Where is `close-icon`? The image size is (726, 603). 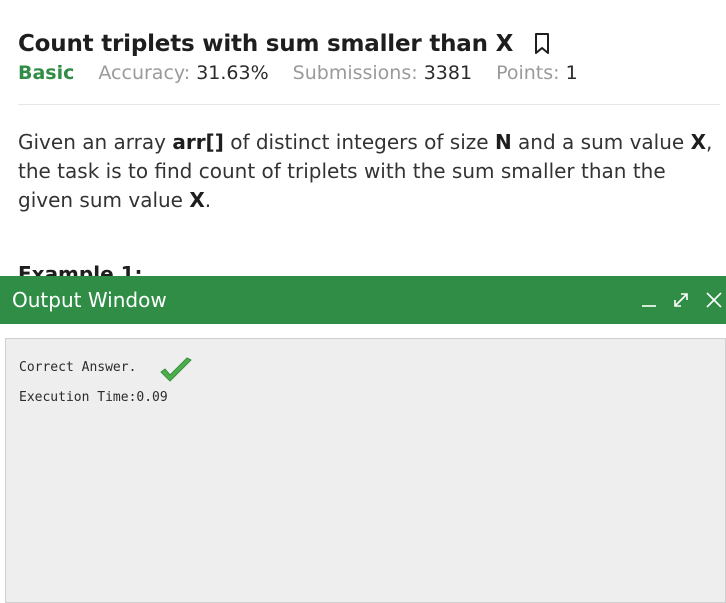 close-icon is located at coordinates (713, 300).